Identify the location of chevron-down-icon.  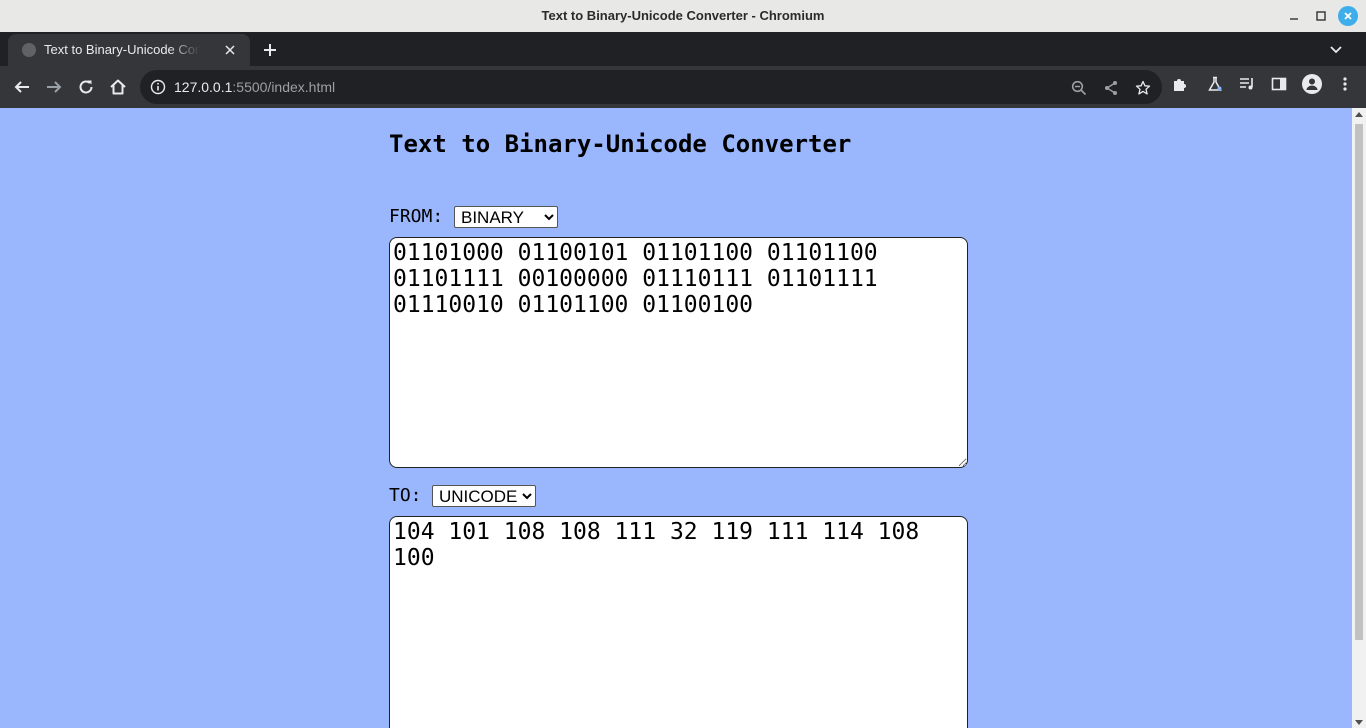
(1336, 50).